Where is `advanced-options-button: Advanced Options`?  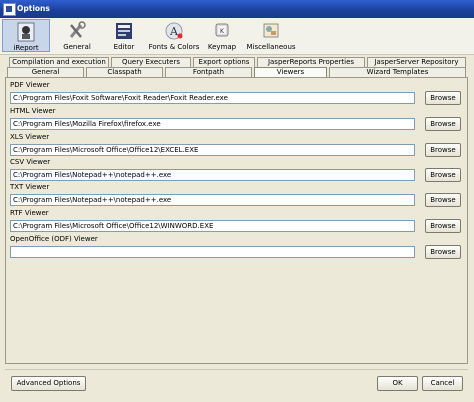
advanced-options-button: Advanced Options is located at coordinates (48, 383).